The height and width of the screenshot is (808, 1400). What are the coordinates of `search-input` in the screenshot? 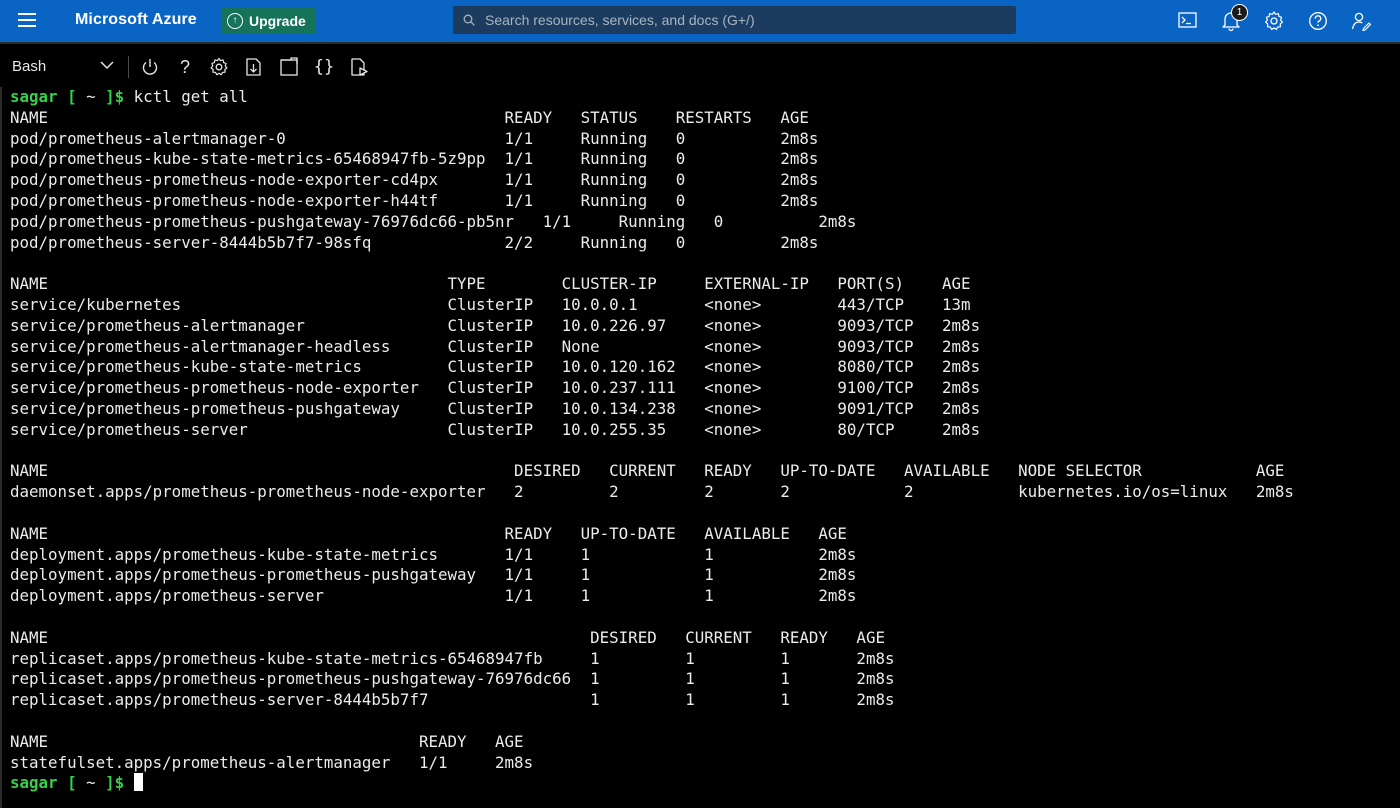 It's located at (745, 20).